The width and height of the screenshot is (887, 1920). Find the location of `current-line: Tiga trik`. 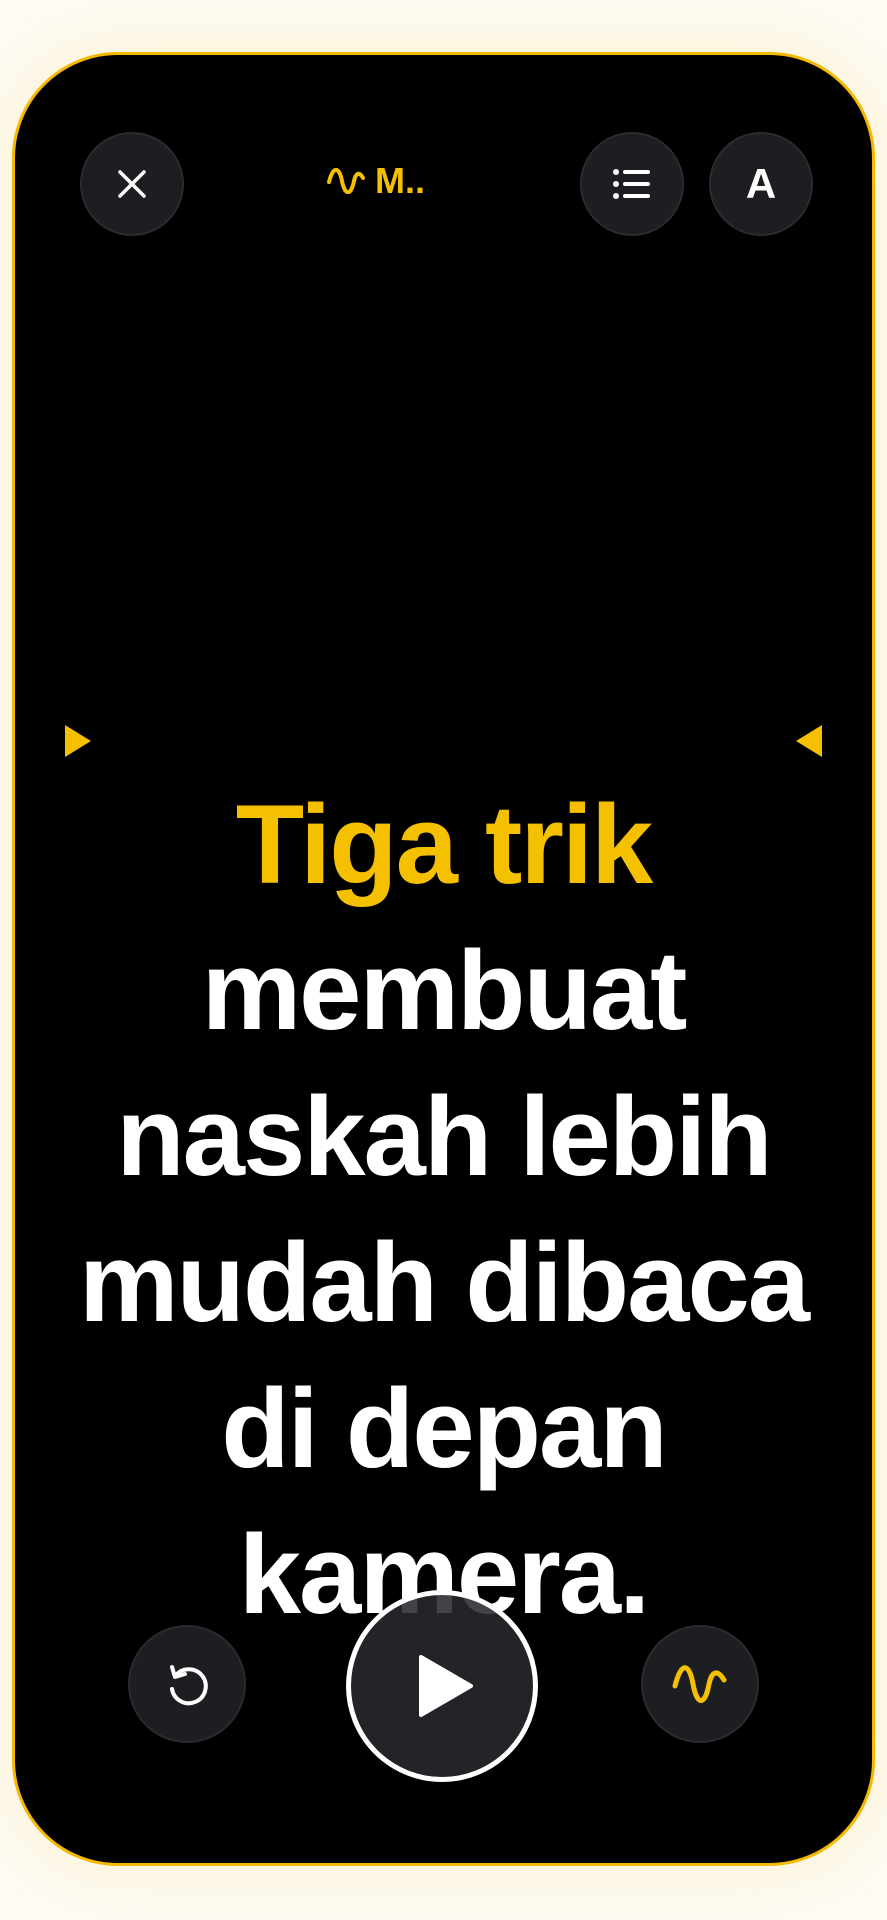

current-line: Tiga trik is located at coordinates (444, 844).